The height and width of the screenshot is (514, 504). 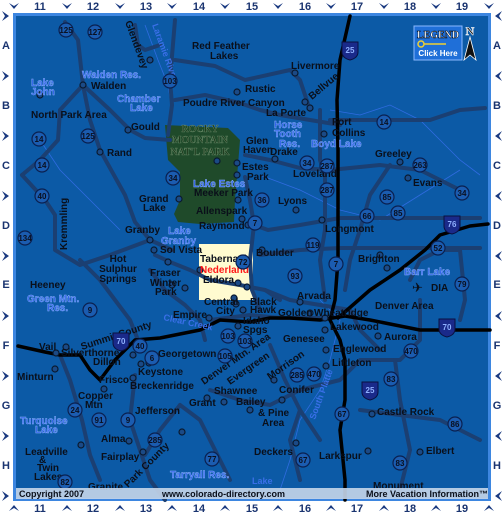 What do you see at coordinates (155, 440) in the screenshot?
I see `highway-shield: 285` at bounding box center [155, 440].